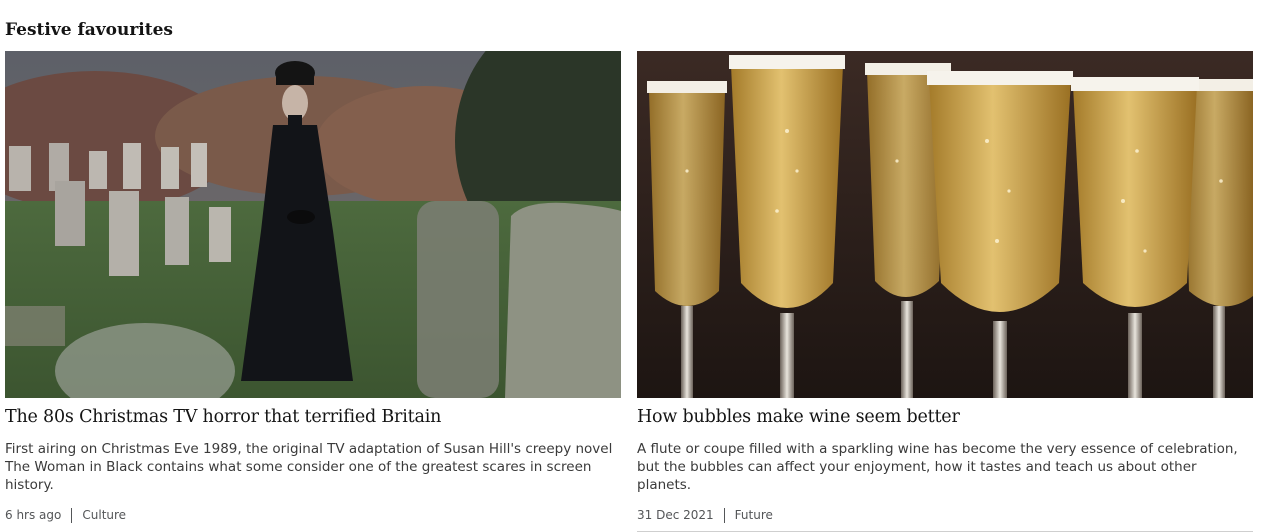  Describe the element at coordinates (33, 515) in the screenshot. I see `article-date: 6 hrs ago` at that location.